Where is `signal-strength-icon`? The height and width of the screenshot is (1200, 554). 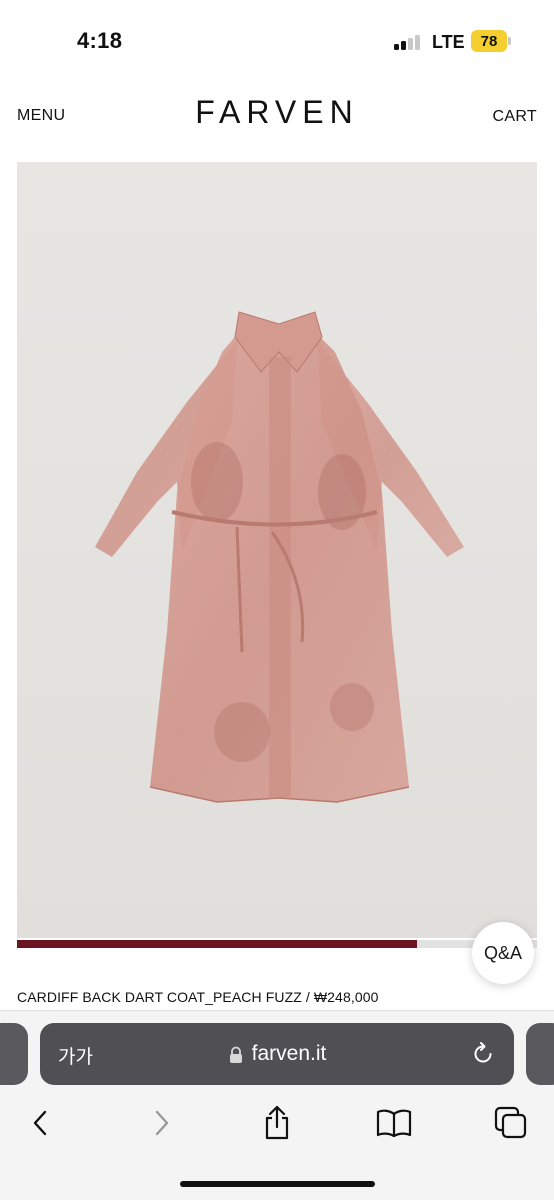
signal-strength-icon is located at coordinates (409, 42).